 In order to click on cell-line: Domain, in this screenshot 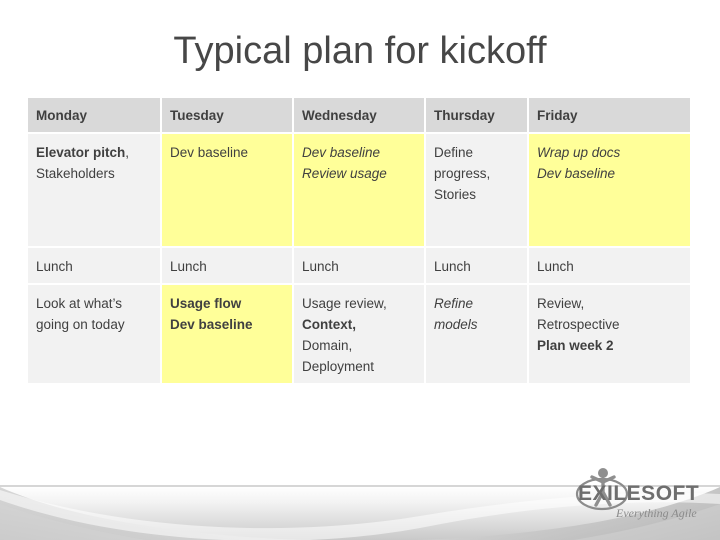, I will do `click(360, 345)`.